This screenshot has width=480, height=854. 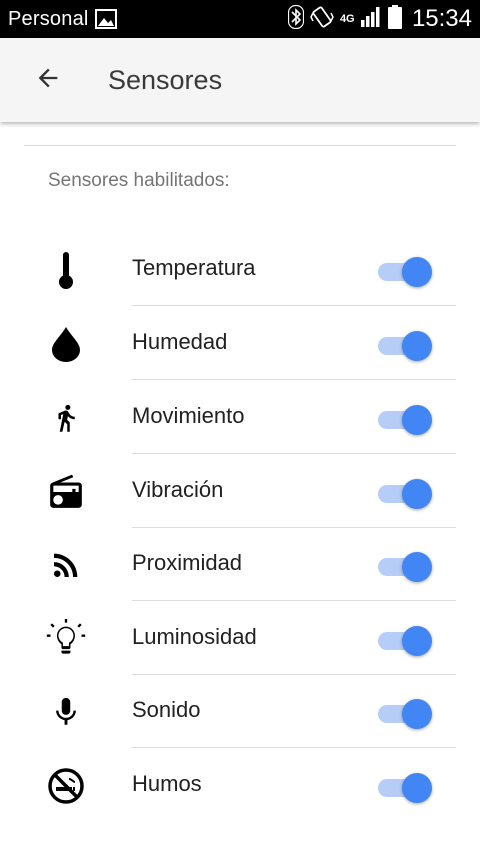 I want to click on proximidad-toggle, so click(x=406, y=566).